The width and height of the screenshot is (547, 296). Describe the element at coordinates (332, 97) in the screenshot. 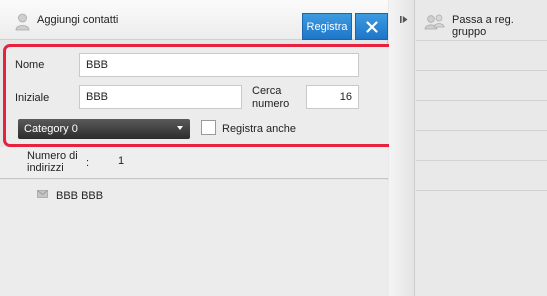

I see `search-number-field: 16` at that location.